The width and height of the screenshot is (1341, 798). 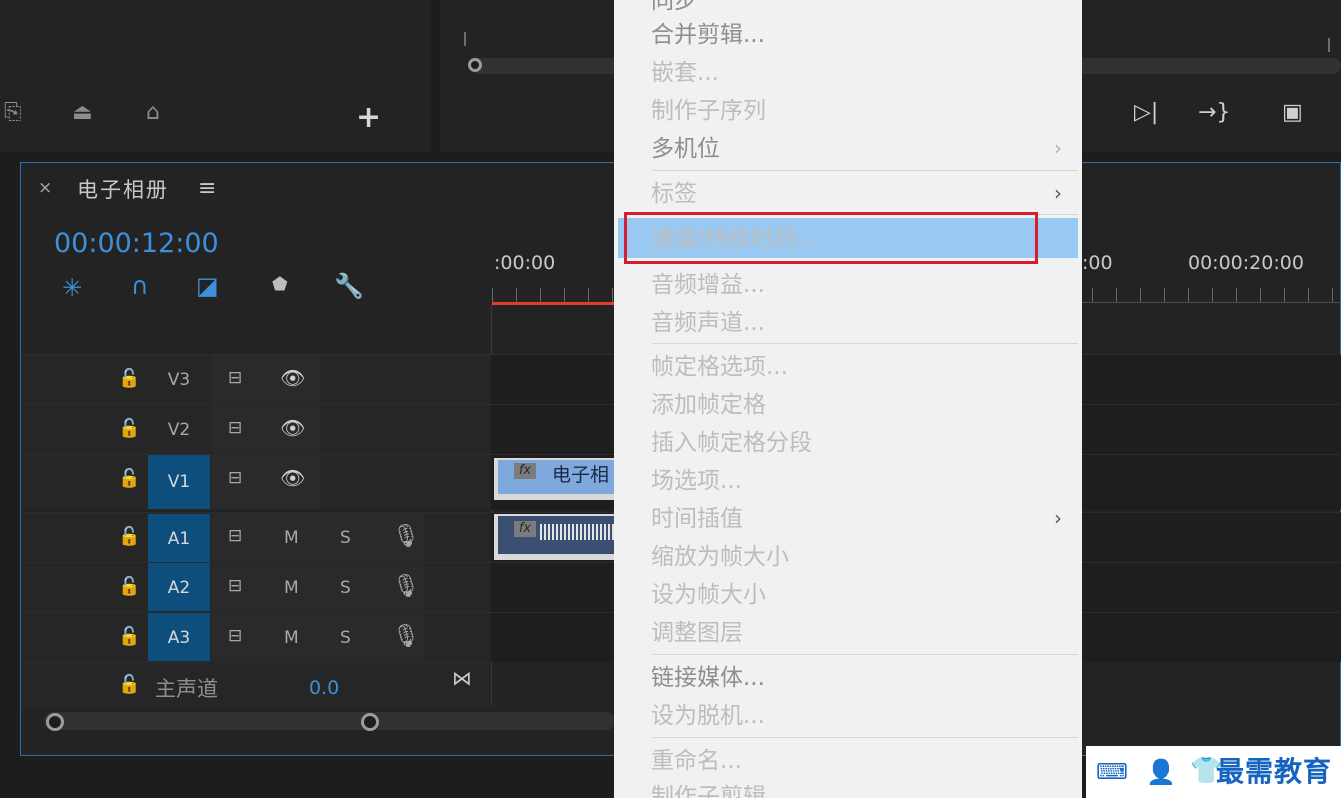 What do you see at coordinates (1274, 771) in the screenshot?
I see `watermark-text: 最需教育` at bounding box center [1274, 771].